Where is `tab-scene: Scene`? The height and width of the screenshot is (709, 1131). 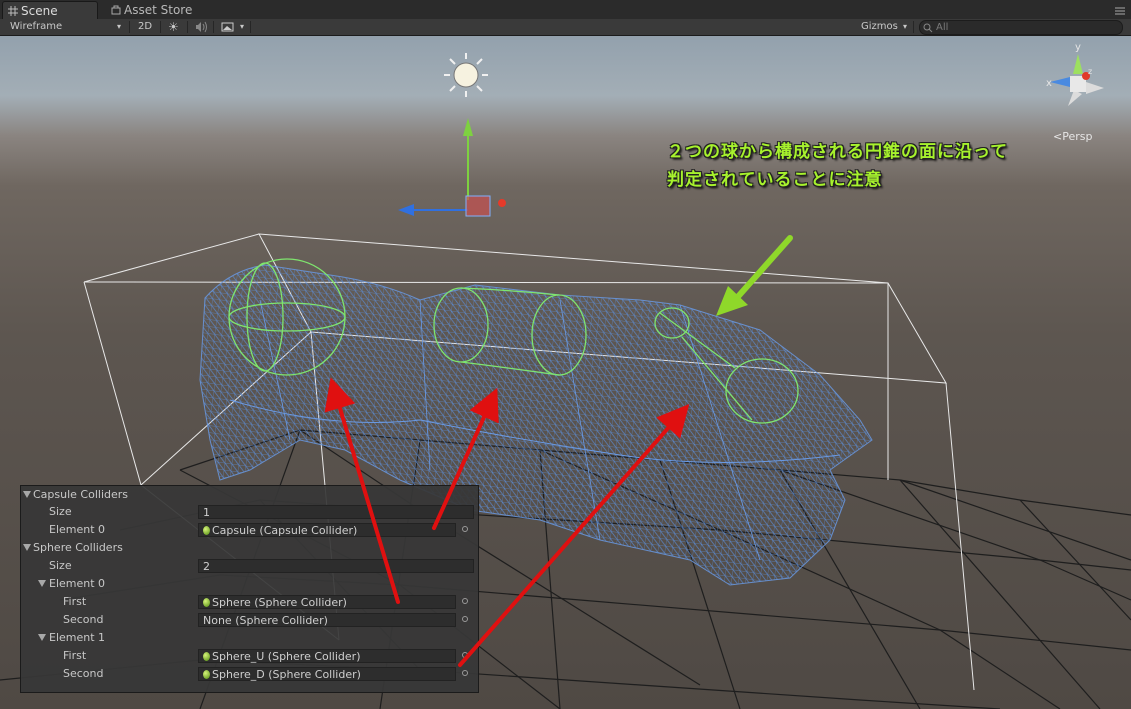 tab-scene: Scene is located at coordinates (50, 10).